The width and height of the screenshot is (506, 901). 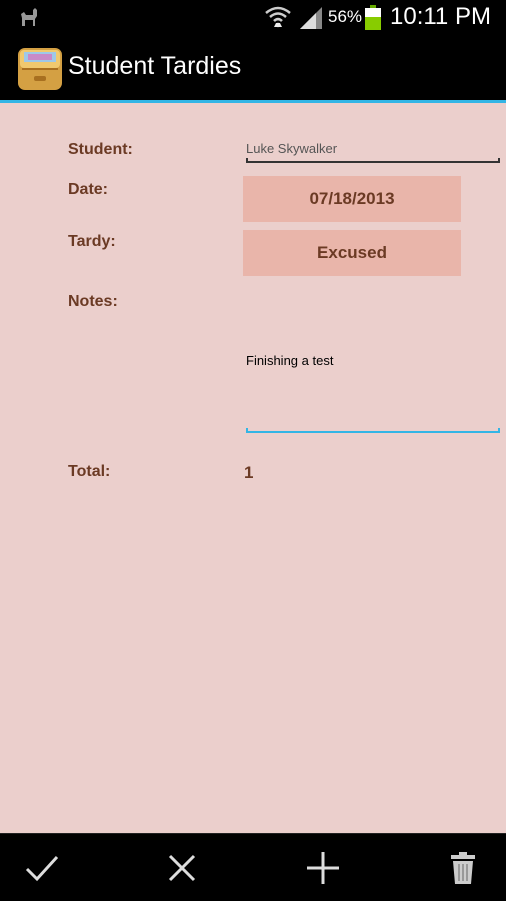 I want to click on tardy-label: Tardy:, so click(x=92, y=241).